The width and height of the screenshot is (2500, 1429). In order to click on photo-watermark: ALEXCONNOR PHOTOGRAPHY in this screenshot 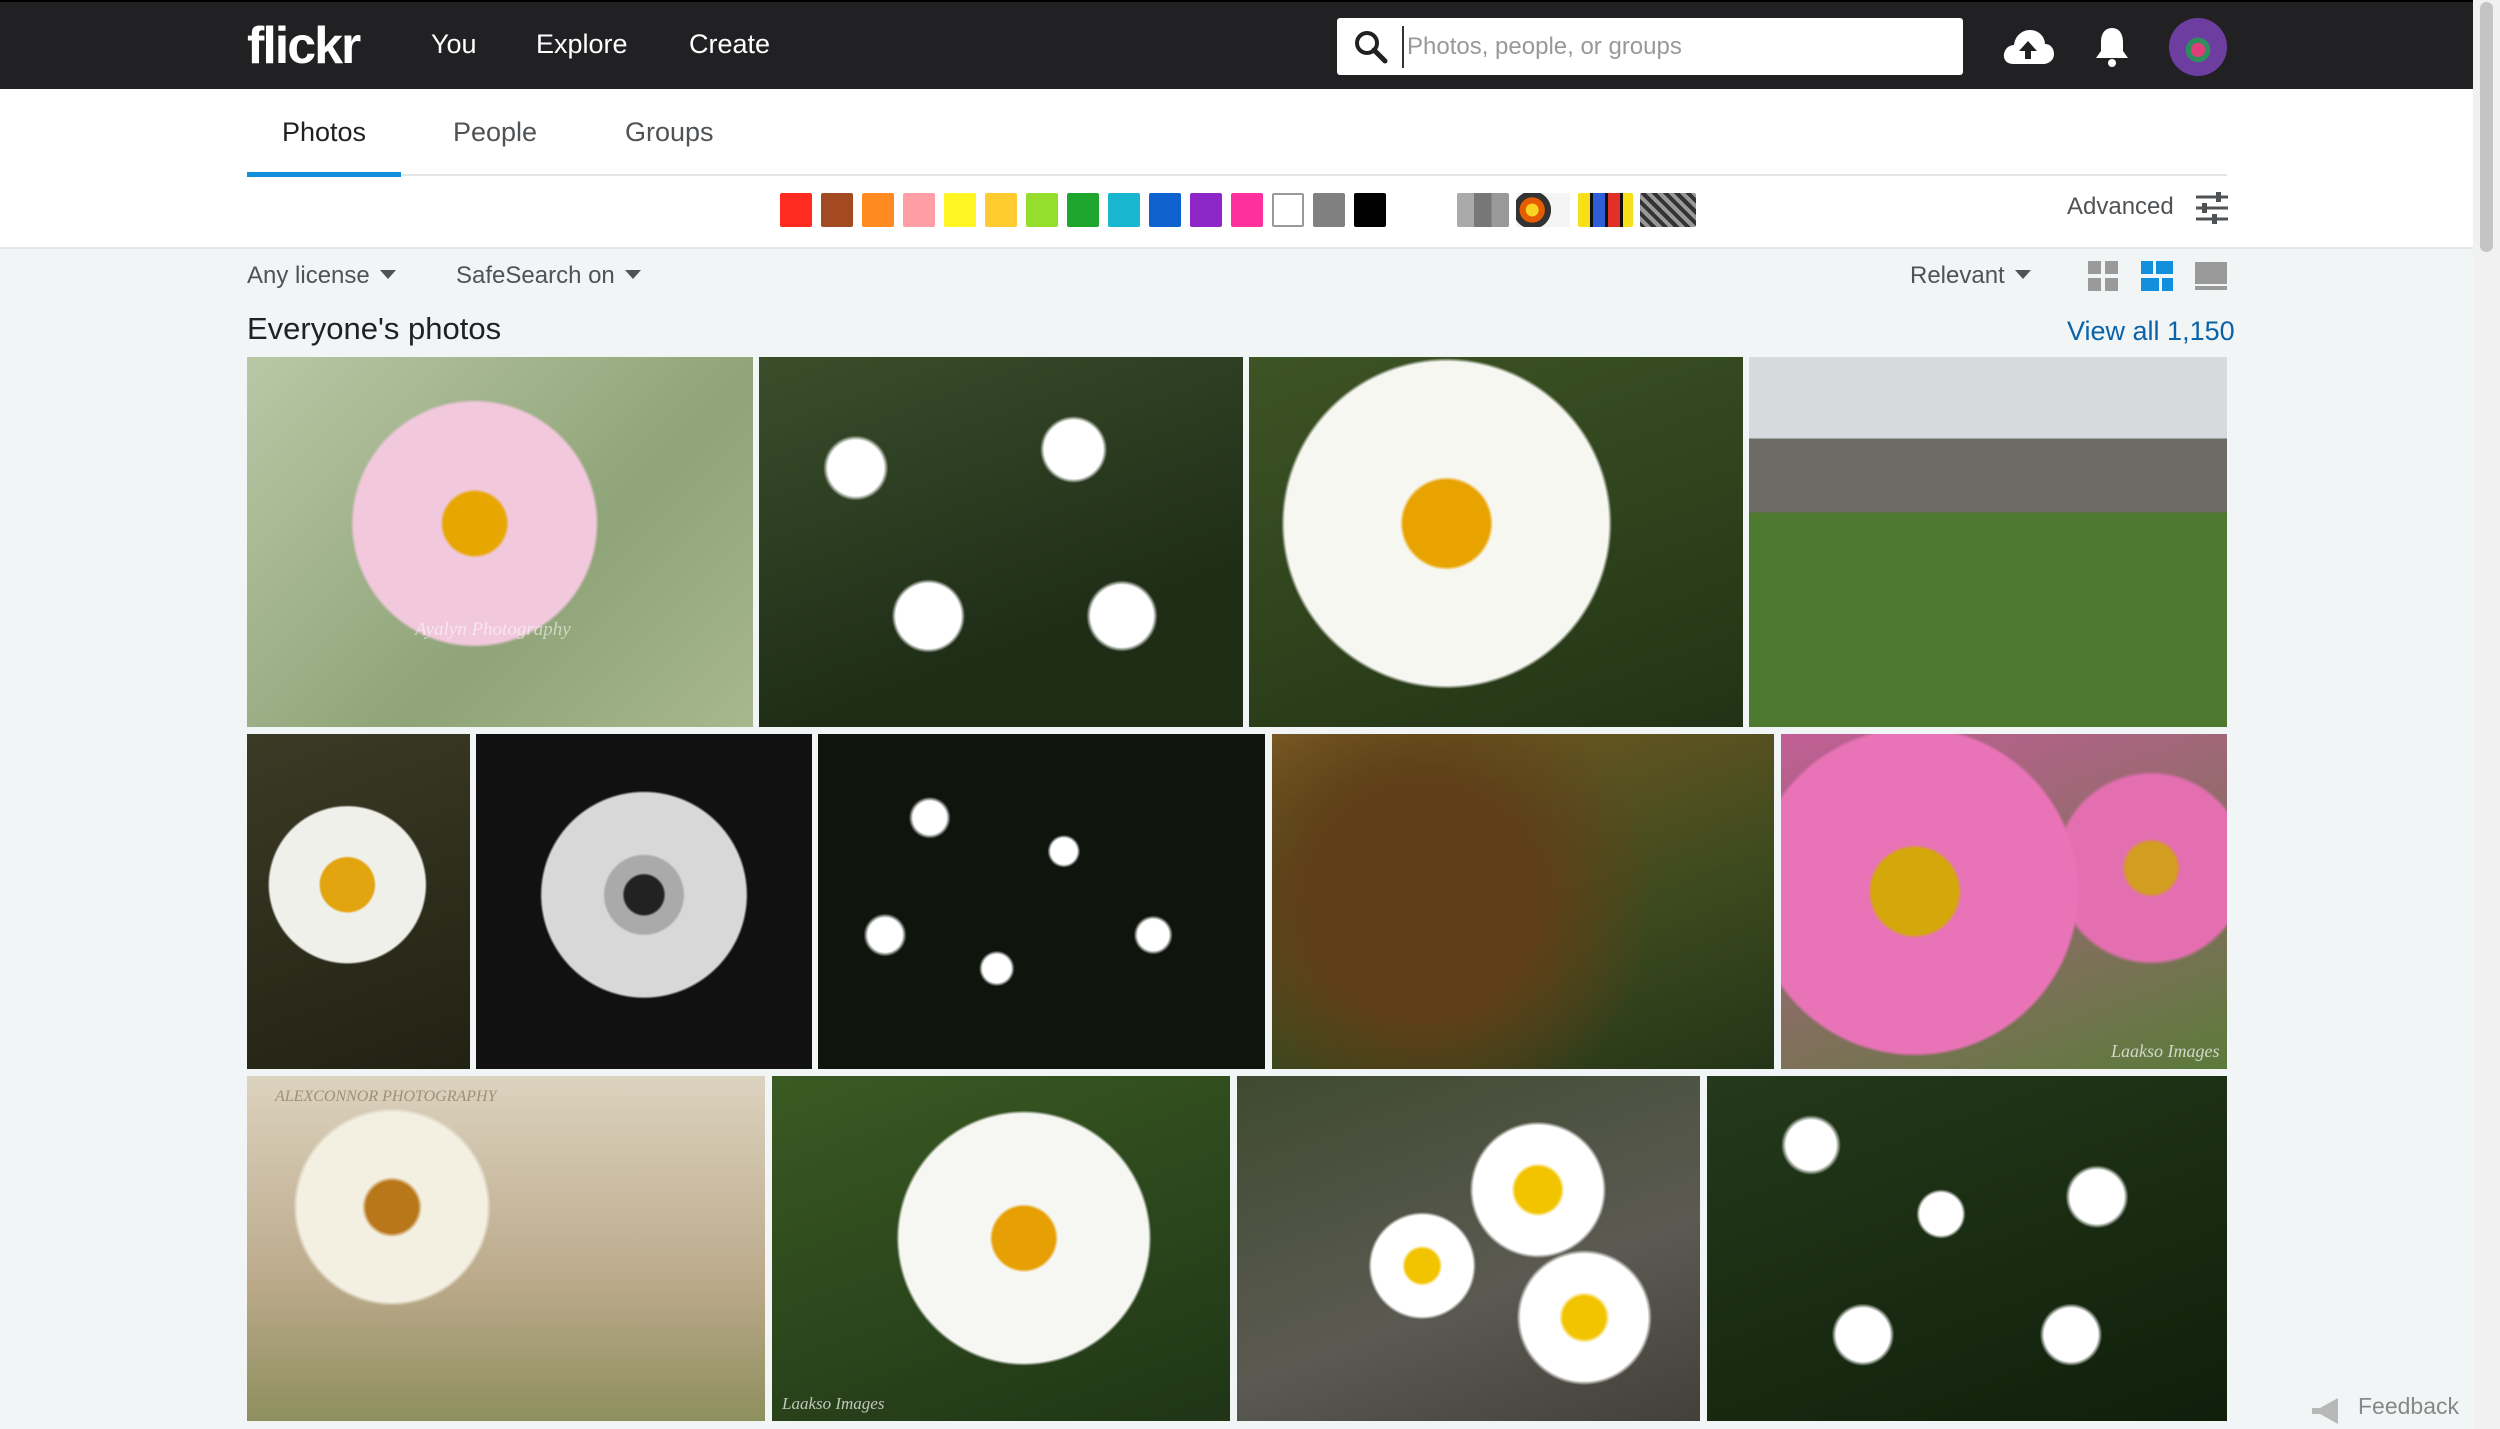, I will do `click(386, 1096)`.